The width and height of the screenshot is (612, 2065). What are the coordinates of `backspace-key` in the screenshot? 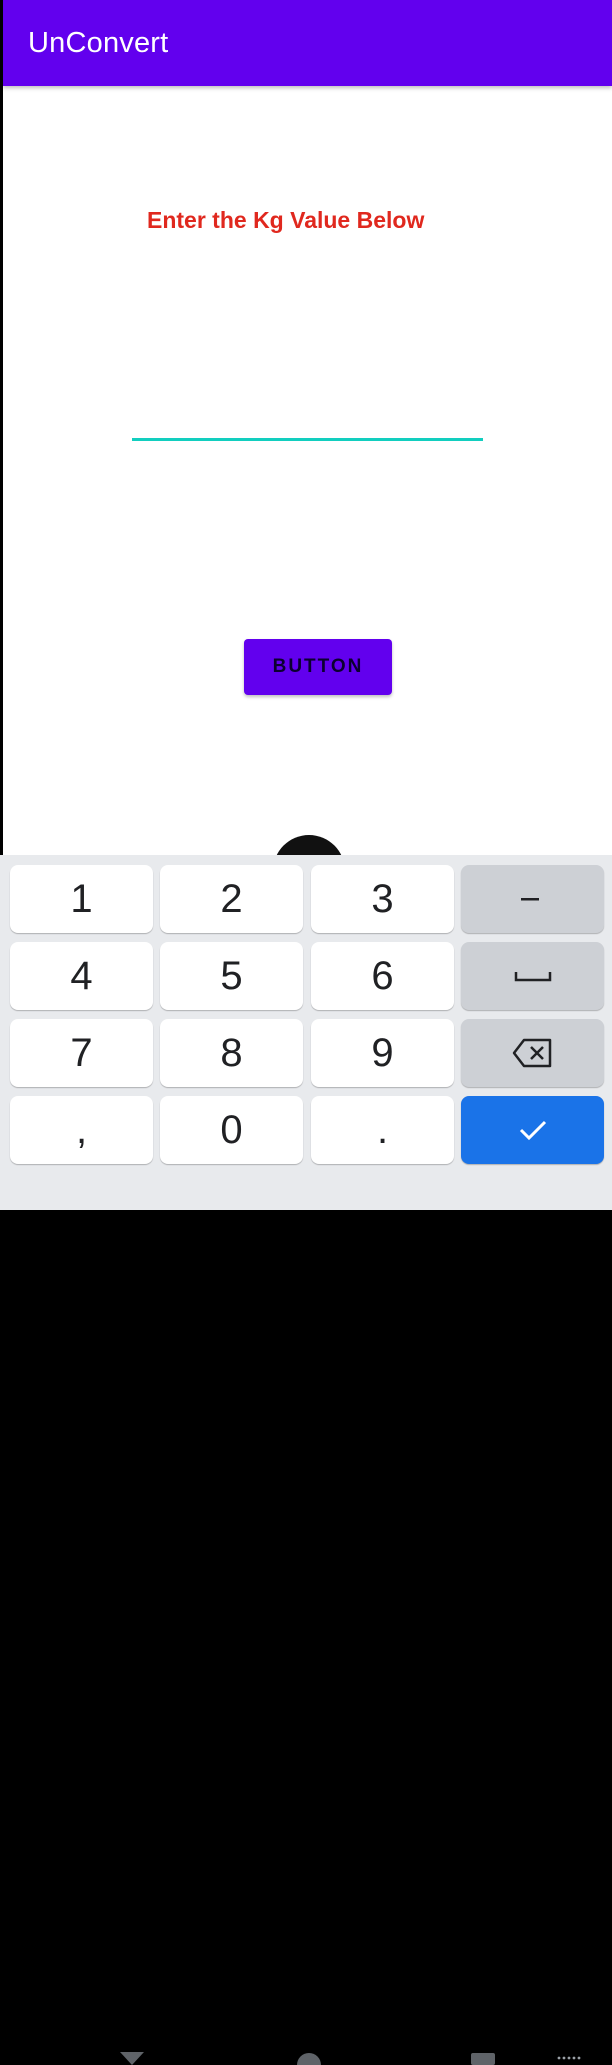 It's located at (532, 1053).